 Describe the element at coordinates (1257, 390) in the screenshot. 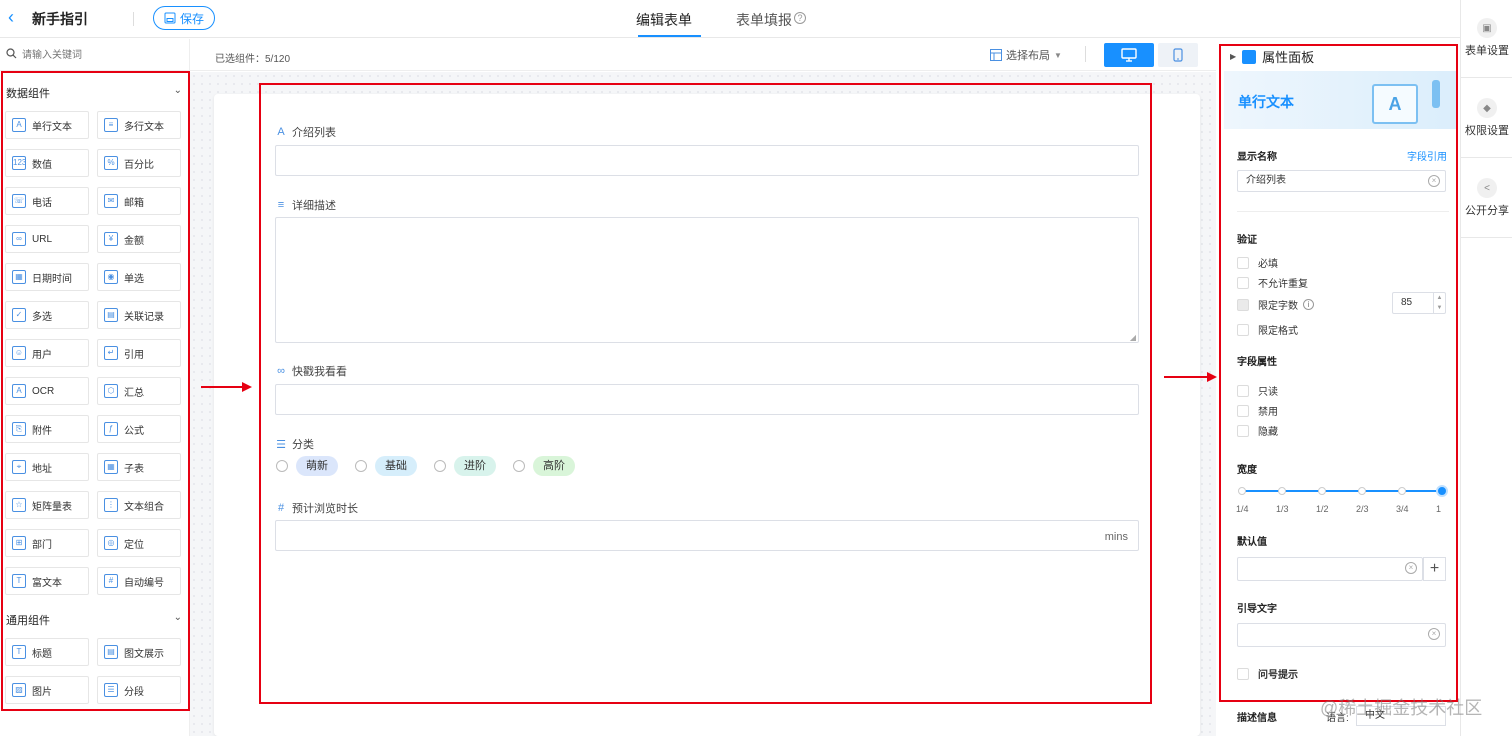

I see `field-prop-option: 只读` at that location.